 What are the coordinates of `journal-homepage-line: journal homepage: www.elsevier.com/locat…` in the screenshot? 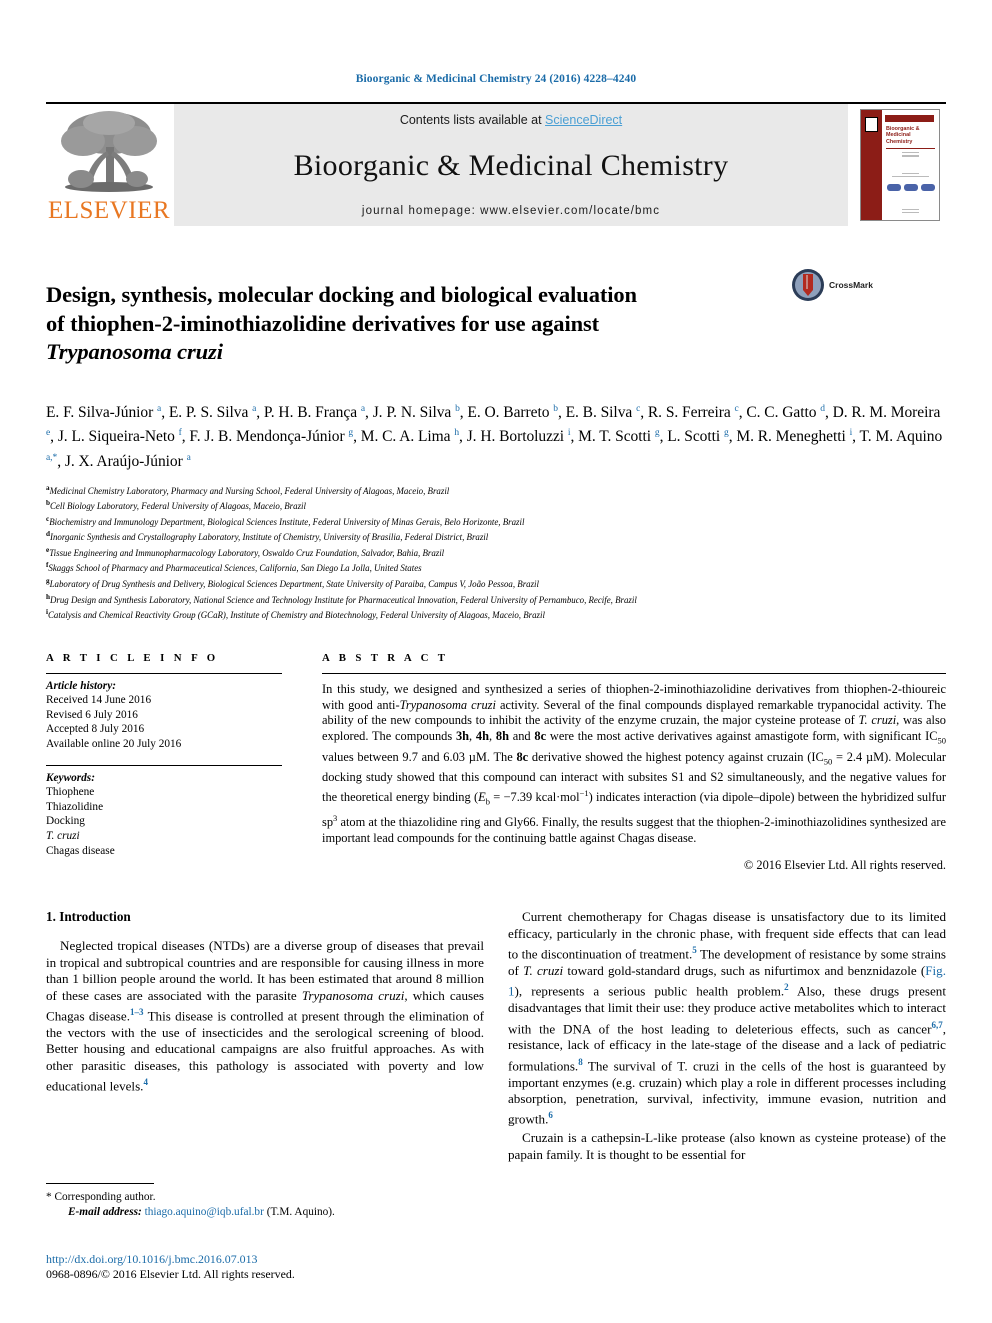 It's located at (511, 211).